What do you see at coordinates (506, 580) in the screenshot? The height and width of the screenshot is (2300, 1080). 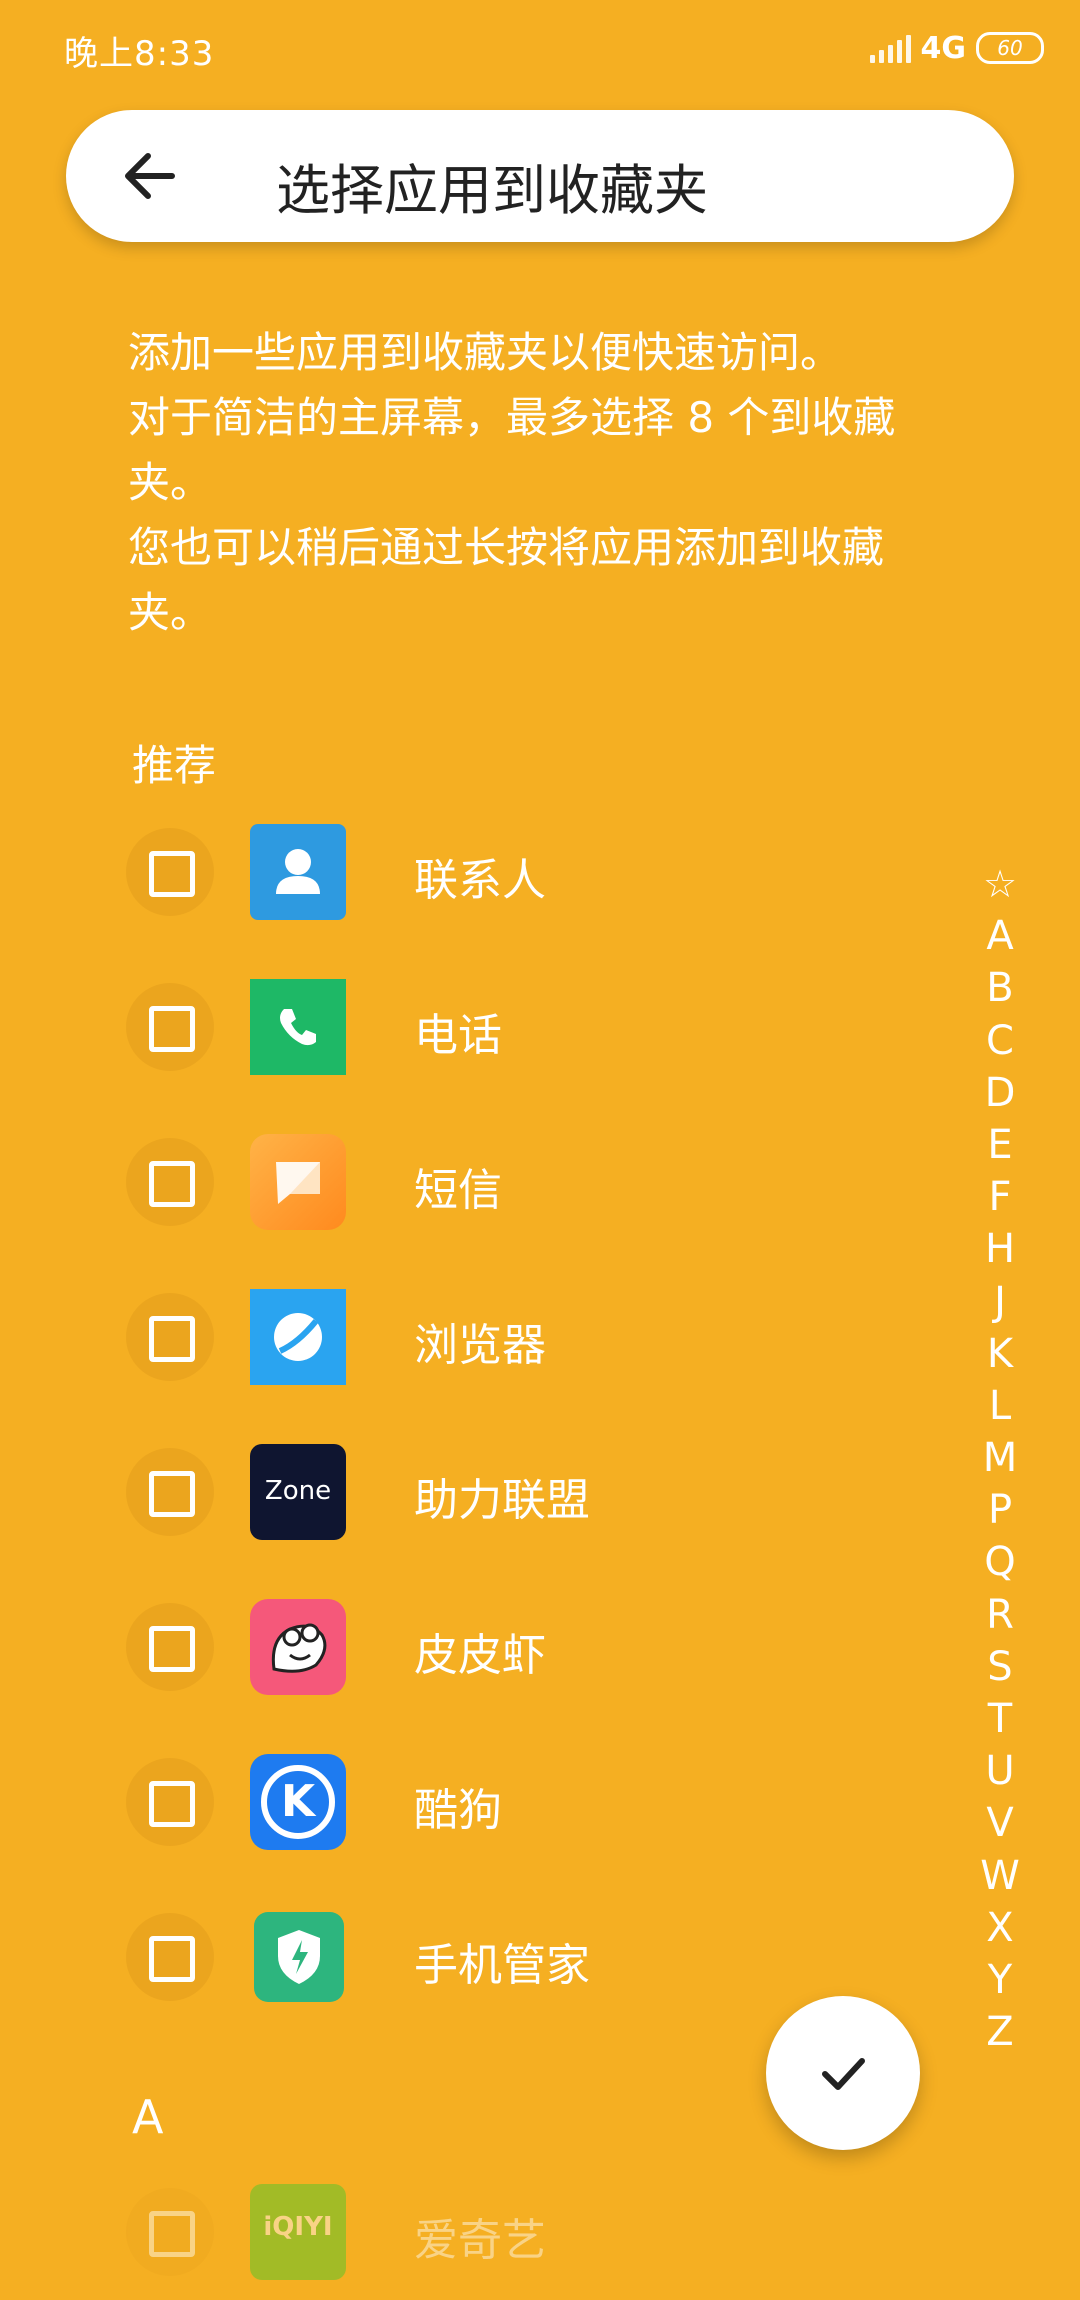 I see `description-line: 您也可以稍后通过长按将应用添加到收藏夹。` at bounding box center [506, 580].